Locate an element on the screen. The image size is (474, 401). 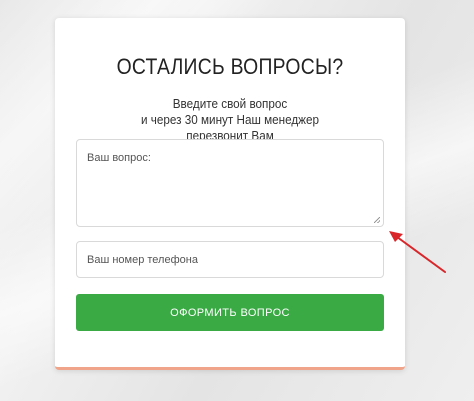
subtitle-line: и через 30 минут Наш менеджер is located at coordinates (230, 119).